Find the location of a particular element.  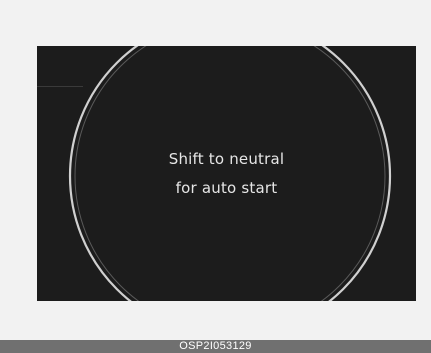

message-line-1: Shift to neutral is located at coordinates (226, 159).